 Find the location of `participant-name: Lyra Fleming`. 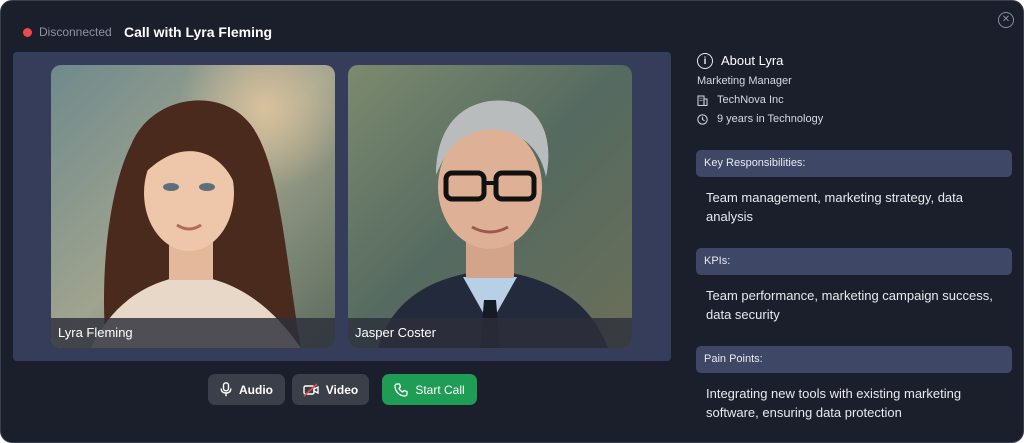

participant-name: Lyra Fleming is located at coordinates (193, 333).